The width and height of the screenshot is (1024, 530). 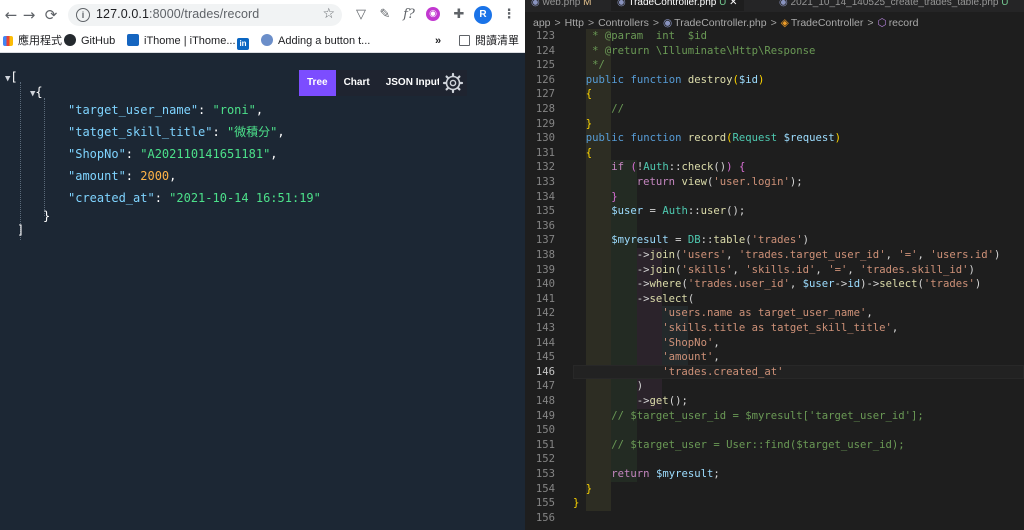 I want to click on tab-json-input: JSON Input, so click(x=413, y=83).